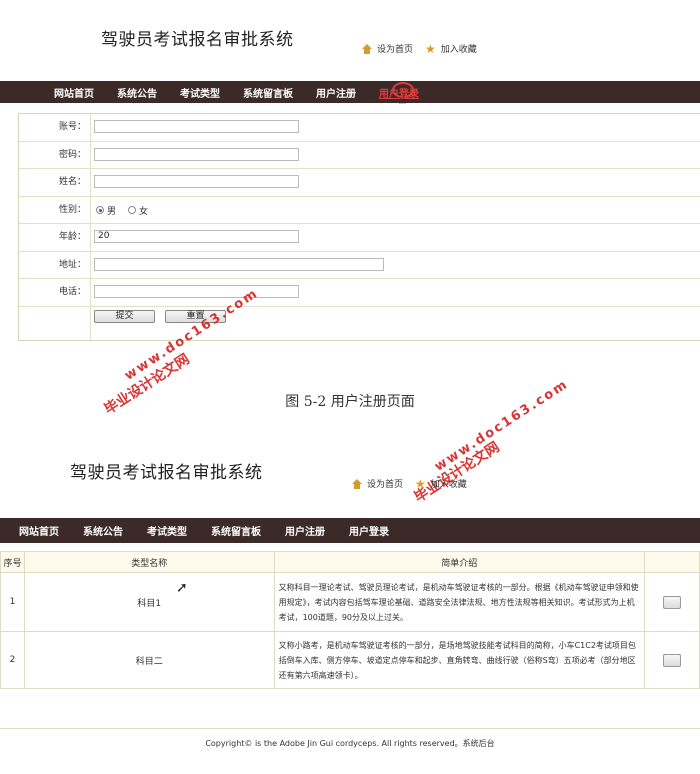 The image size is (700, 774). Describe the element at coordinates (55, 154) in the screenshot. I see `password-label: 密码：` at that location.